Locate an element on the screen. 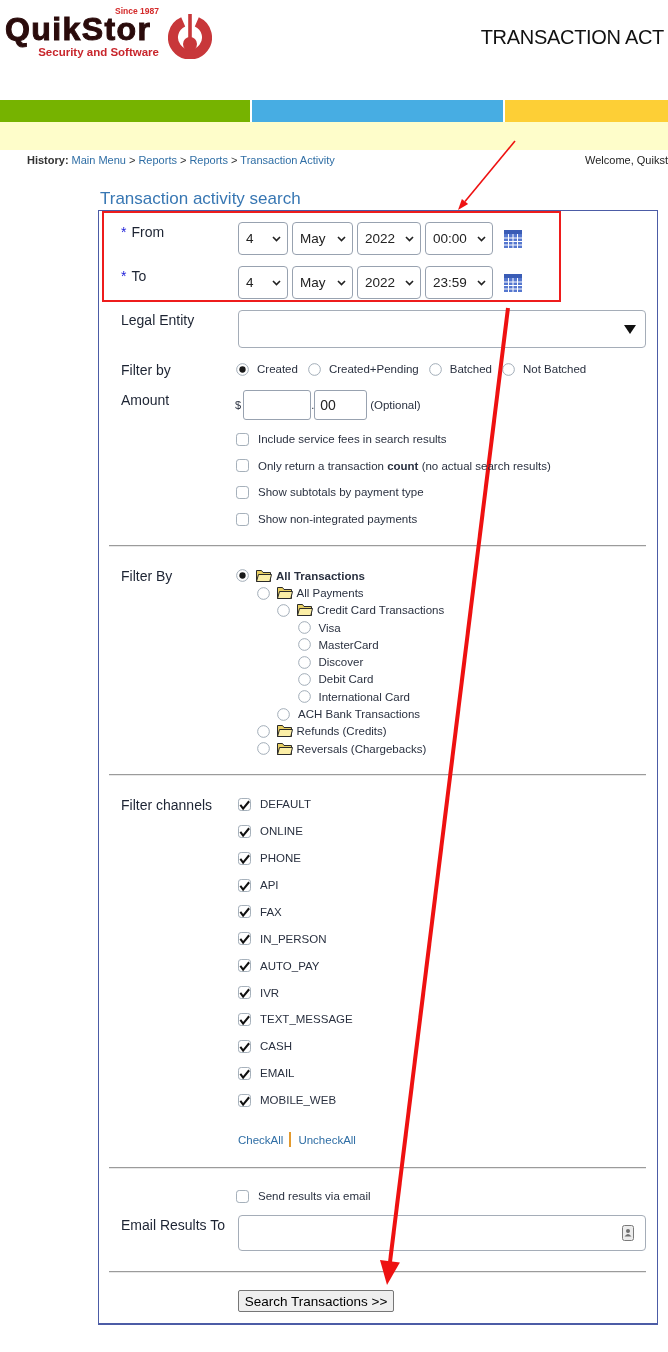 Image resolution: width=668 pixels, height=1352 pixels. channel-label: ONLINE is located at coordinates (281, 831).